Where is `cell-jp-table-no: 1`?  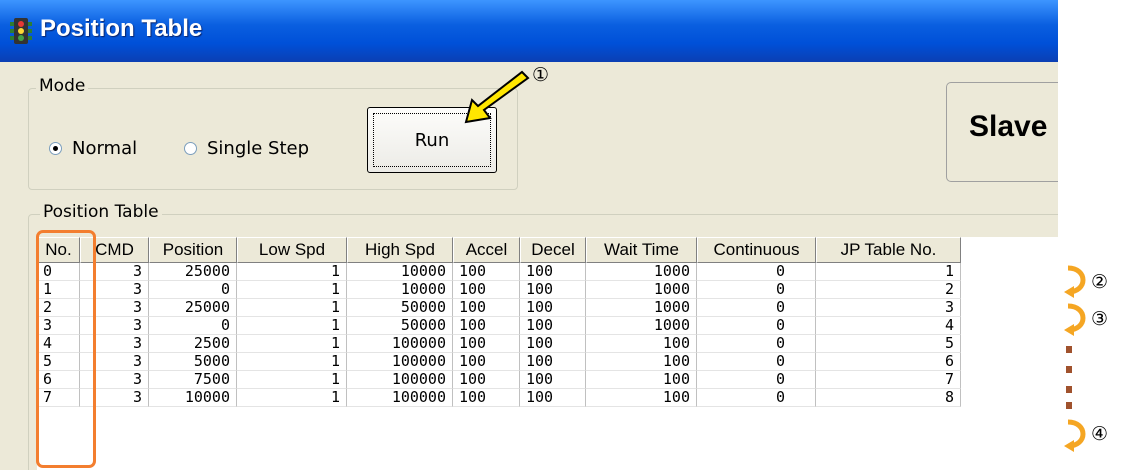
cell-jp-table-no: 1 is located at coordinates (888, 272).